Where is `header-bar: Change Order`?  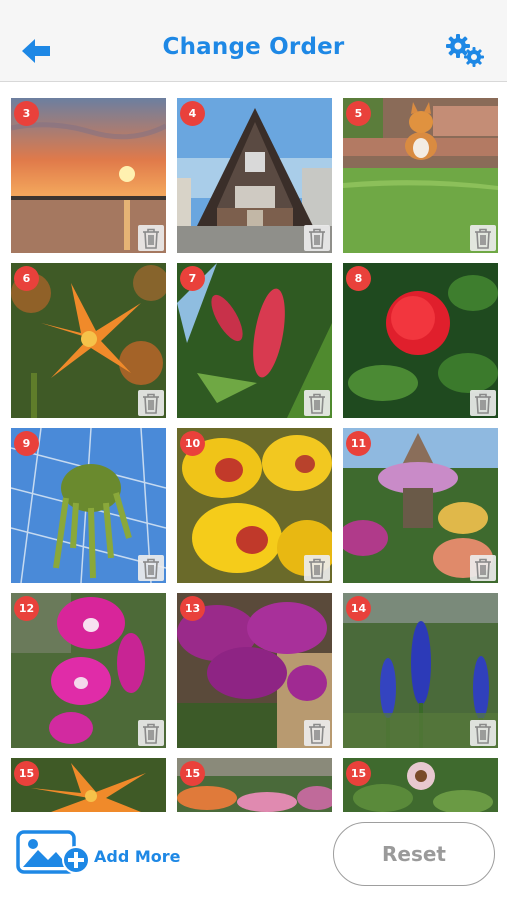
header-bar: Change Order is located at coordinates (253, 41).